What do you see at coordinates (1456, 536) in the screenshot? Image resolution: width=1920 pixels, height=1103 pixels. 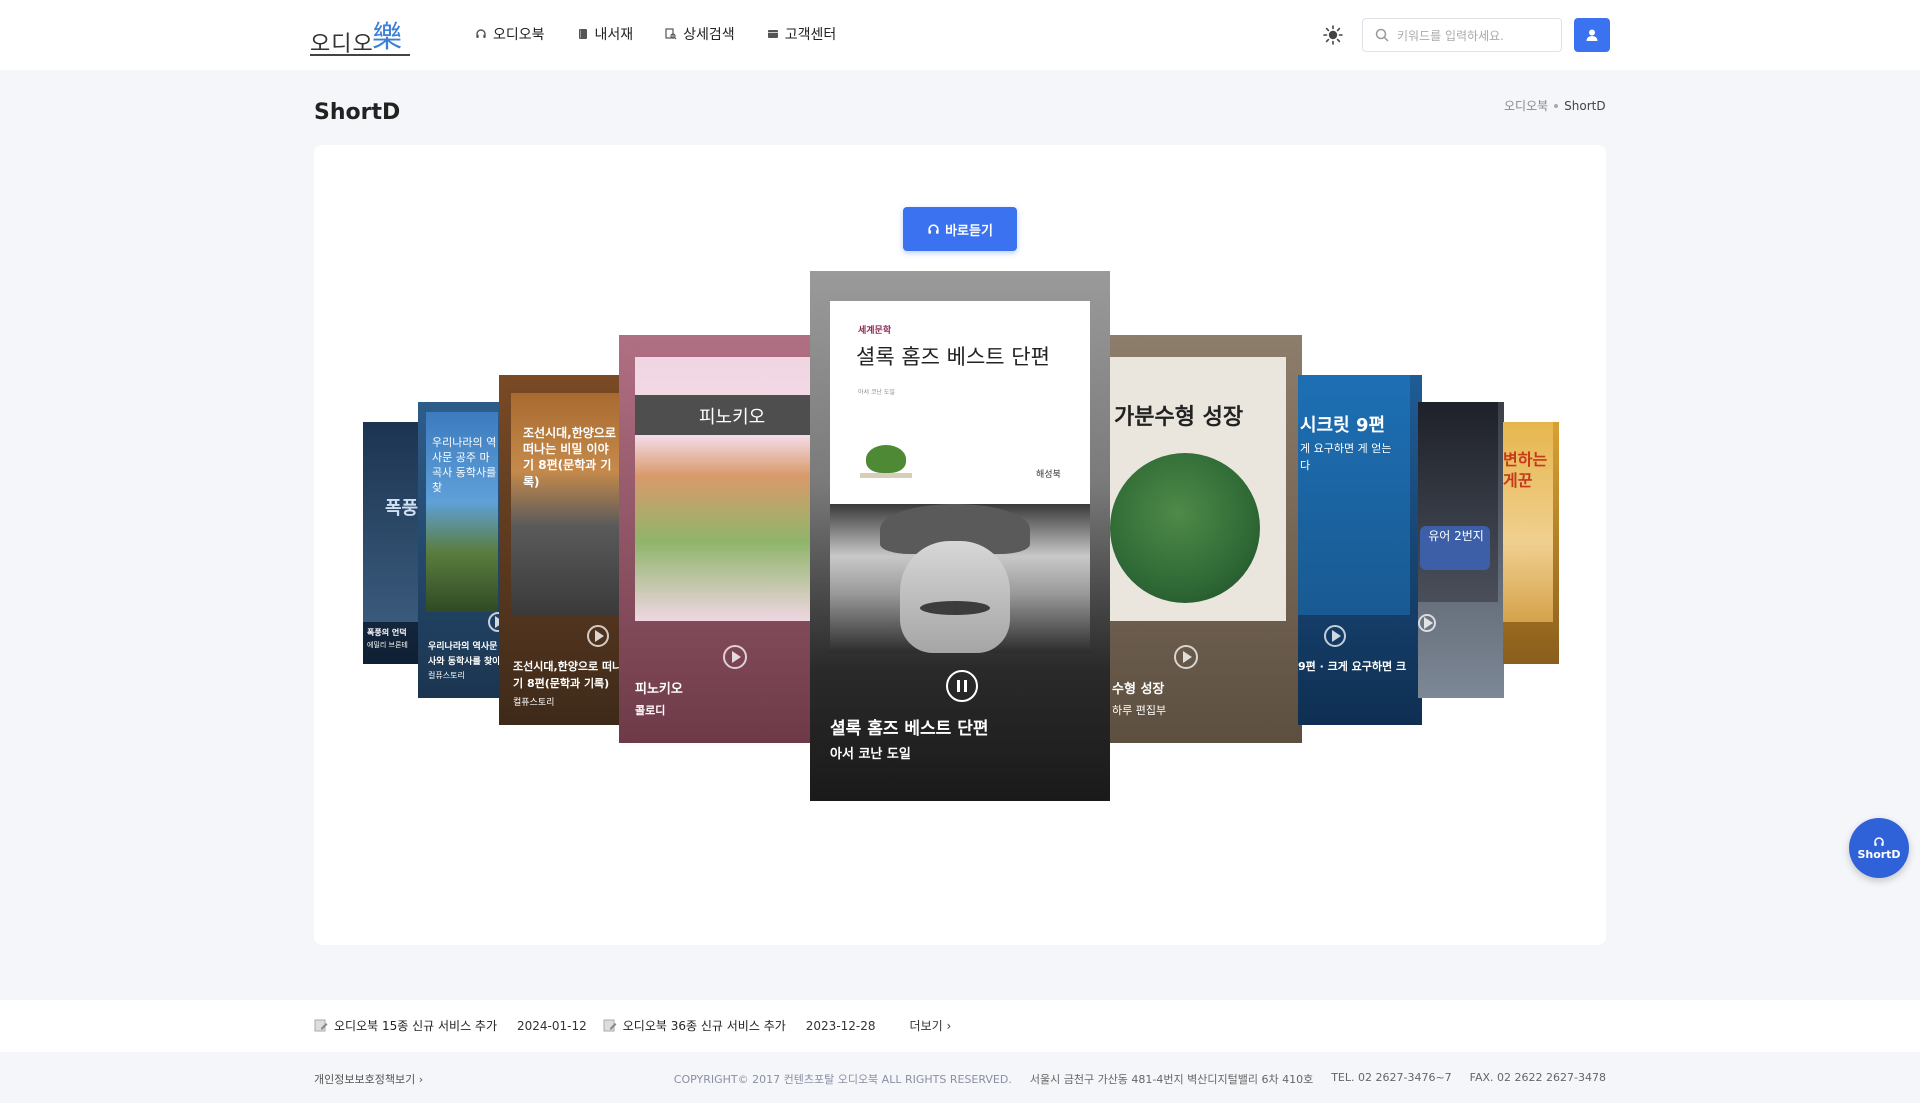 I see `slide-cover-text: 유어 2번지` at bounding box center [1456, 536].